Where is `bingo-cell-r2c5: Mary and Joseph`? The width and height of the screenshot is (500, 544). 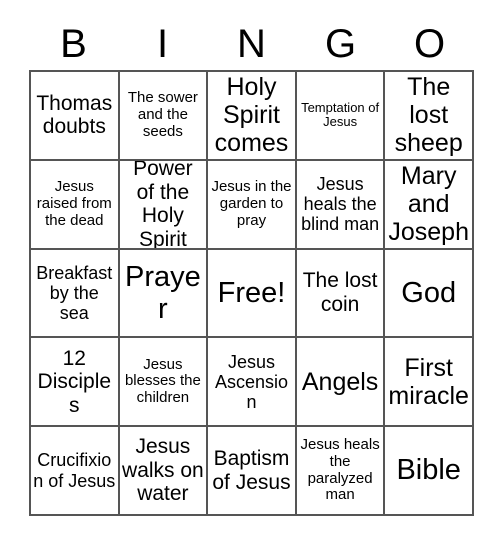
bingo-cell-r2c5: Mary and Joseph is located at coordinates (429, 205).